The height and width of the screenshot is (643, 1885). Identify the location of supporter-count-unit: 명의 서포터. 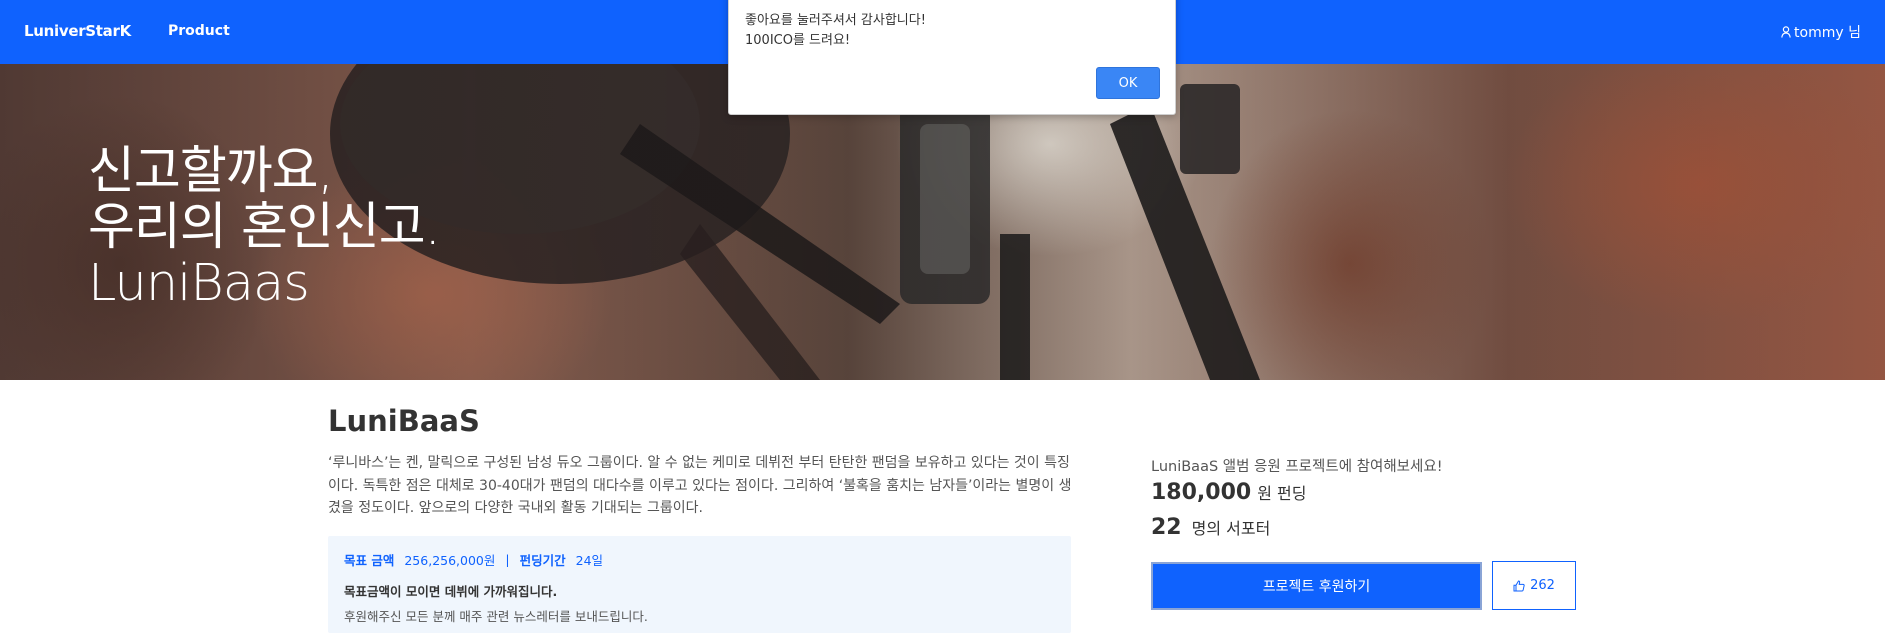
(1231, 528).